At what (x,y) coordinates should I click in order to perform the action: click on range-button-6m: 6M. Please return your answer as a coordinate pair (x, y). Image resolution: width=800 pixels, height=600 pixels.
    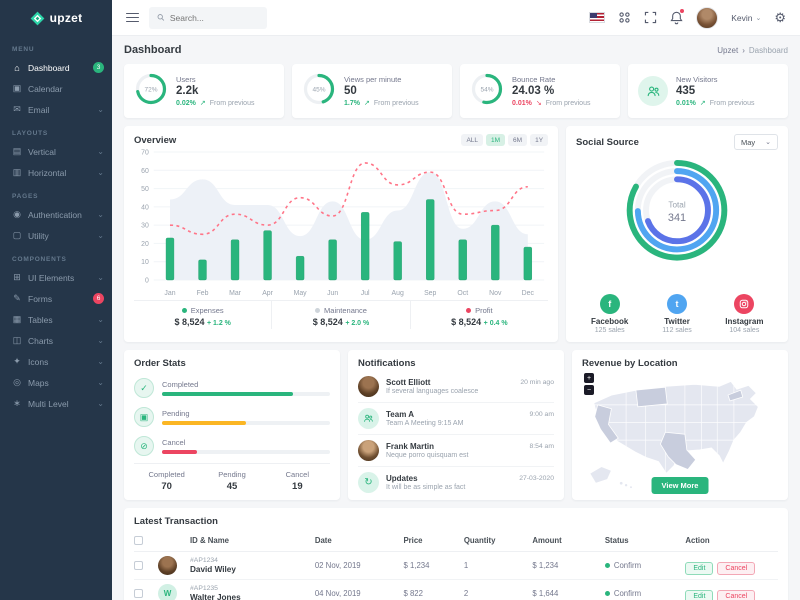
    Looking at the image, I should click on (518, 140).